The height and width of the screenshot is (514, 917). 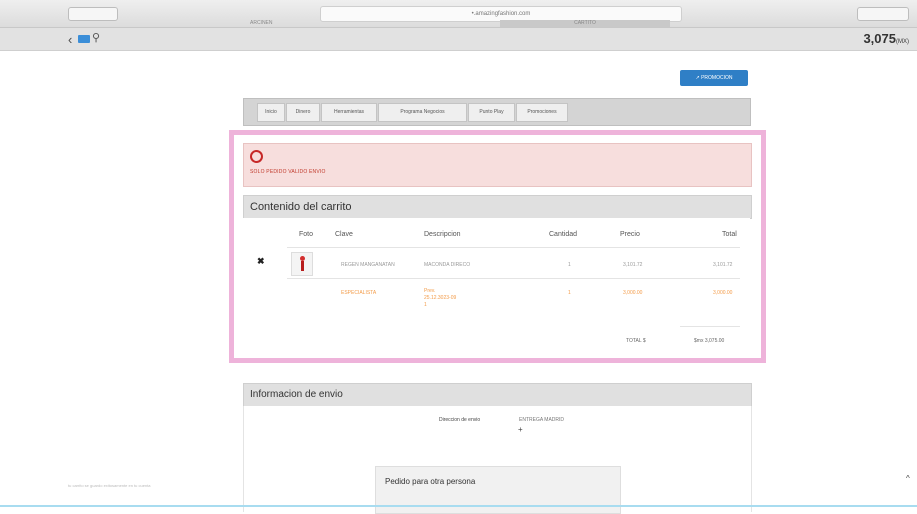 What do you see at coordinates (458, 506) in the screenshot?
I see `bottom-divider` at bounding box center [458, 506].